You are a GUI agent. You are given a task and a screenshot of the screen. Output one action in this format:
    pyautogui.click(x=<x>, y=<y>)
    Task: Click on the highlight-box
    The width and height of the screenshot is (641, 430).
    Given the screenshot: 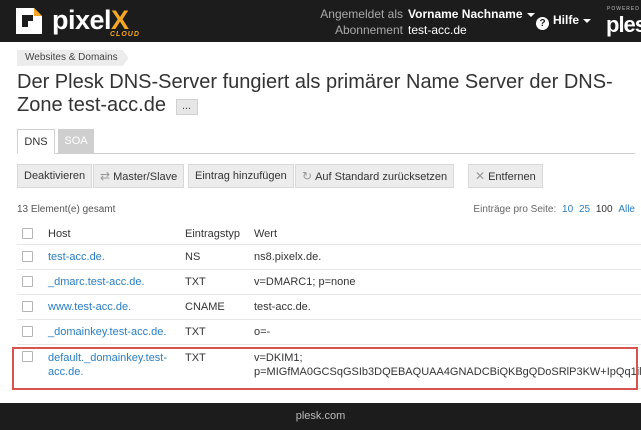 What is the action you would take?
    pyautogui.click(x=325, y=368)
    